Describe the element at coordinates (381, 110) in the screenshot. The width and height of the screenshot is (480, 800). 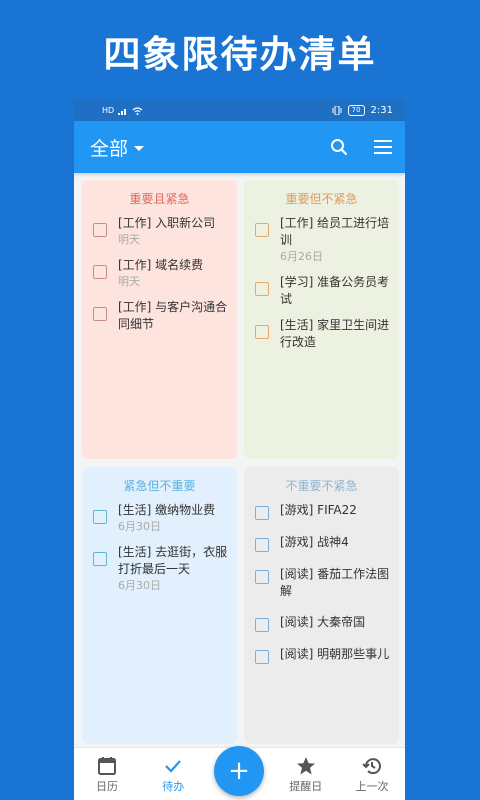
I see `clock: 2:31` at that location.